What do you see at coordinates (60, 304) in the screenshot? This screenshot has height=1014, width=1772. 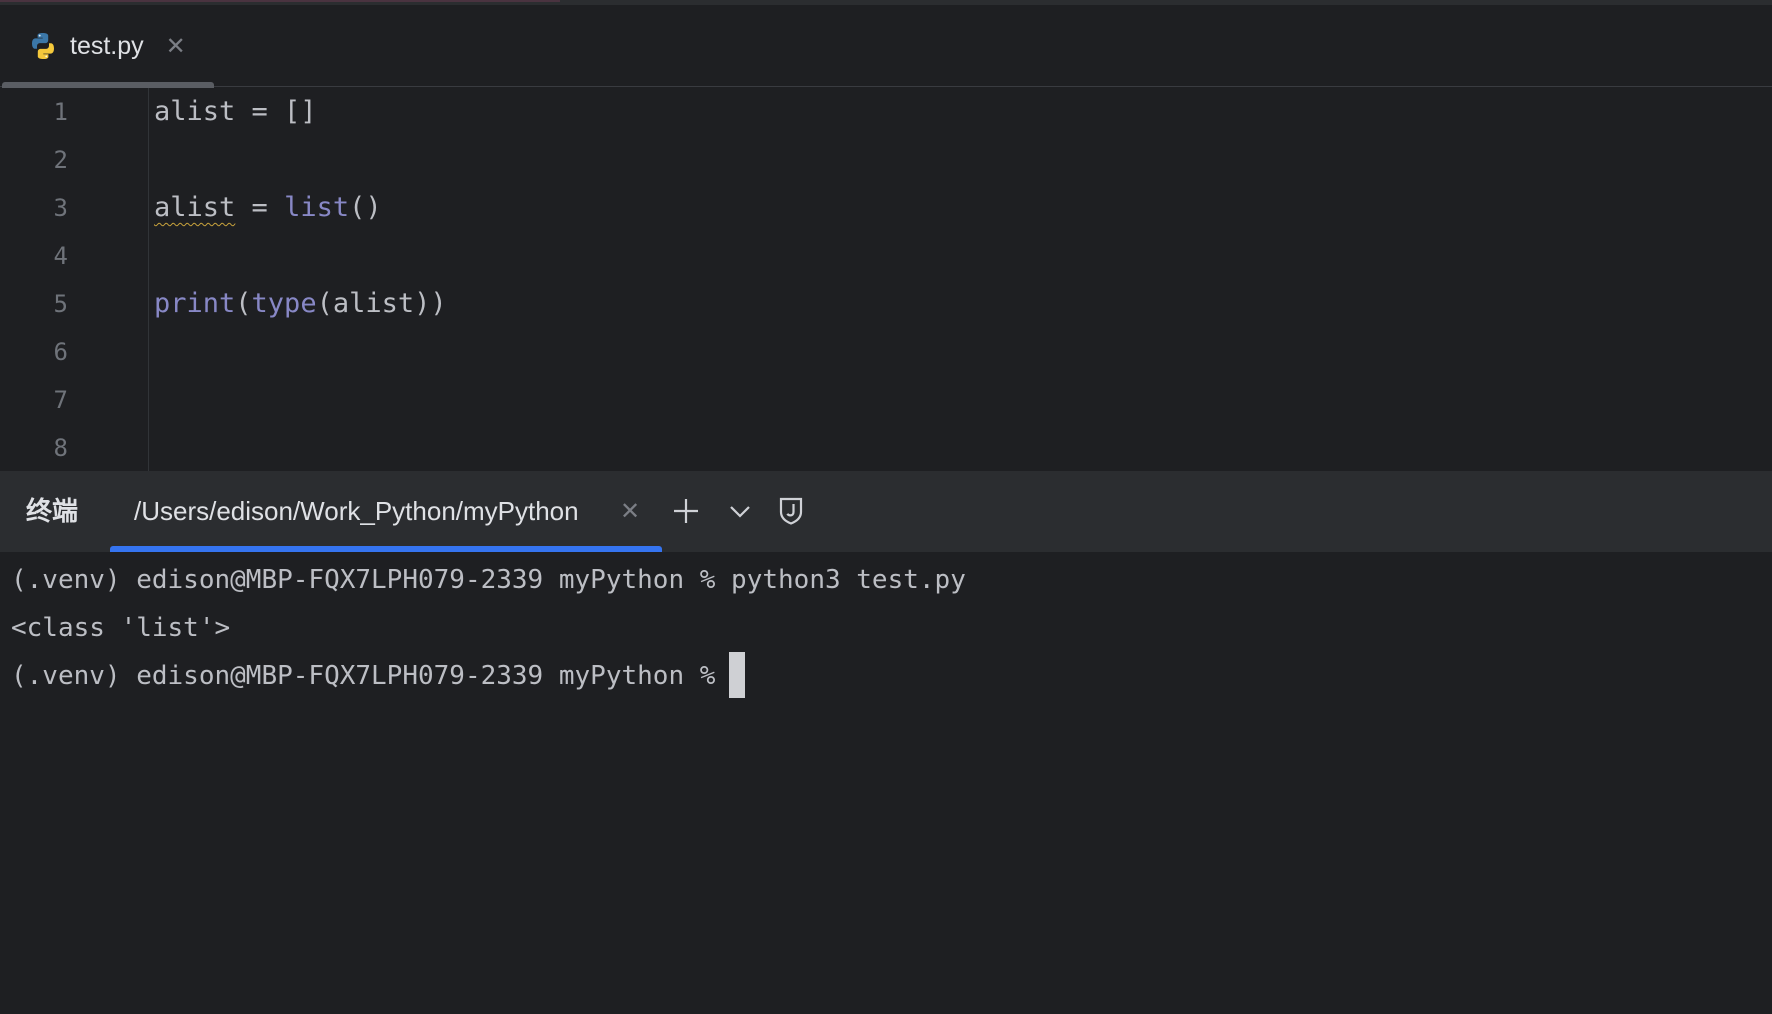 I see `line-number: 5` at bounding box center [60, 304].